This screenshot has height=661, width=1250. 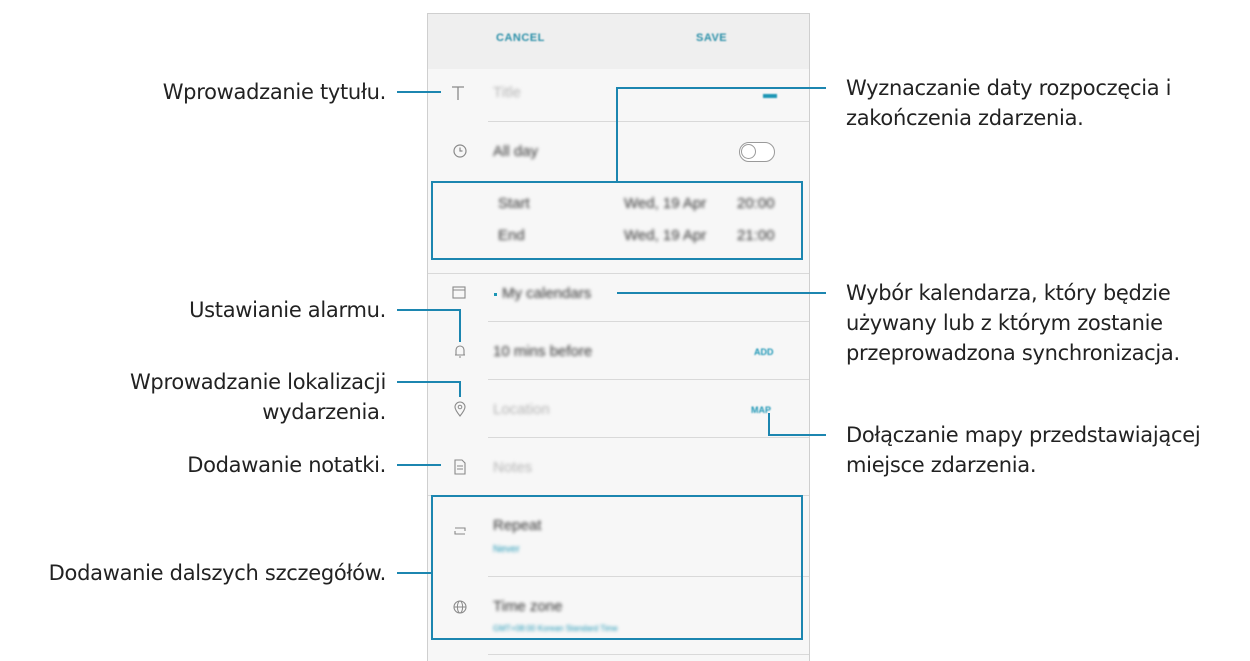 What do you see at coordinates (764, 352) in the screenshot?
I see `add-alarm-button: ADD` at bounding box center [764, 352].